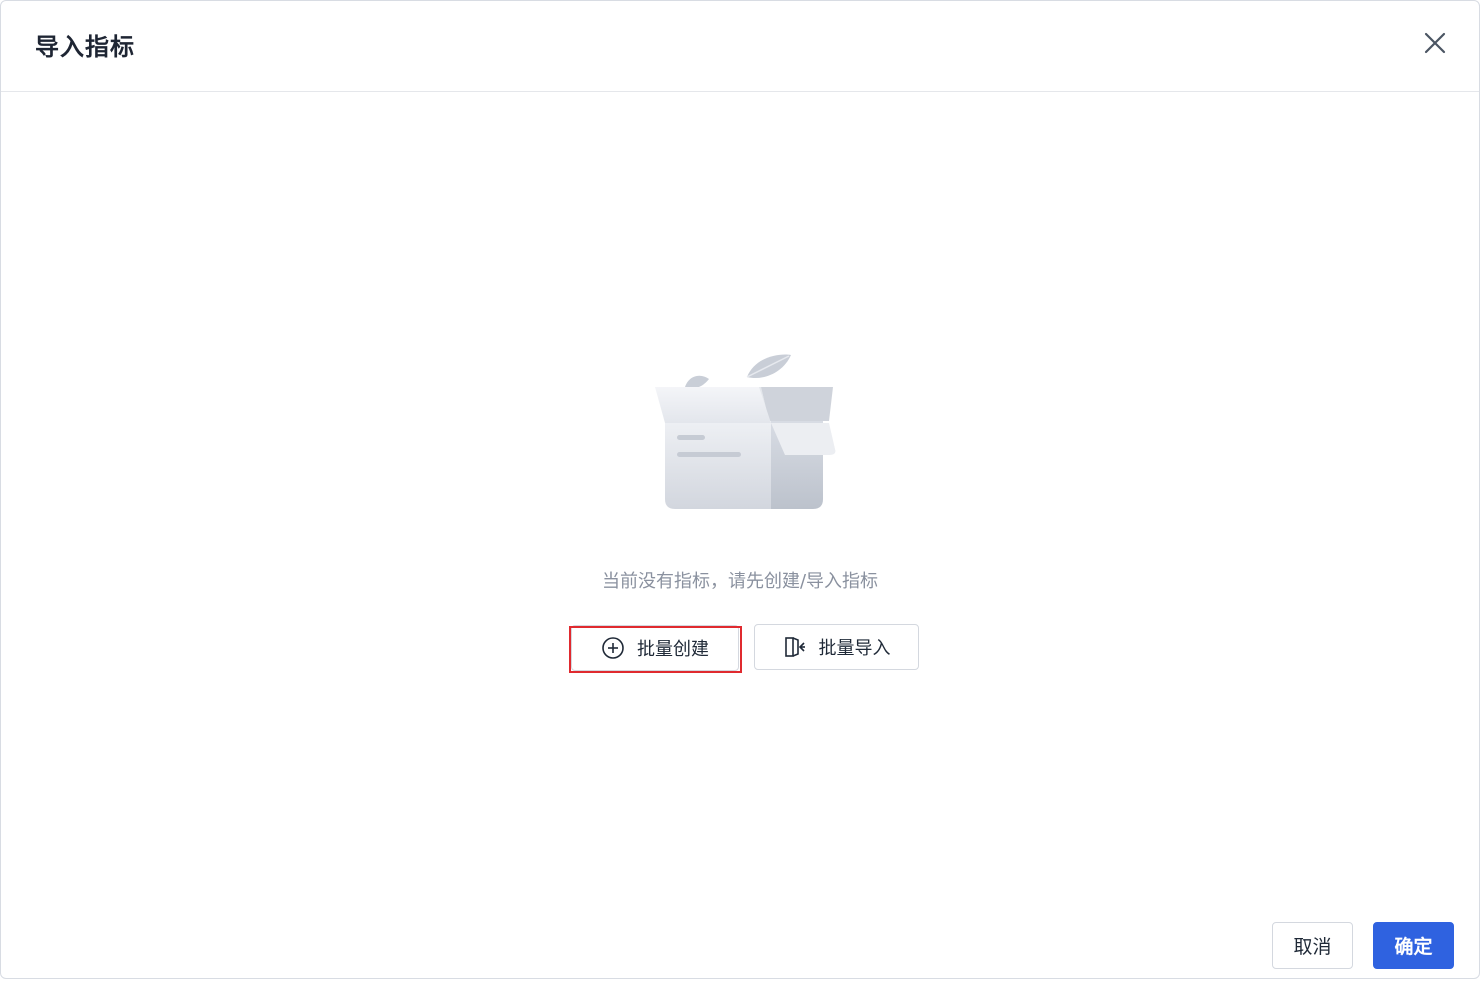  Describe the element at coordinates (744, 434) in the screenshot. I see `empty-box-icon` at that location.